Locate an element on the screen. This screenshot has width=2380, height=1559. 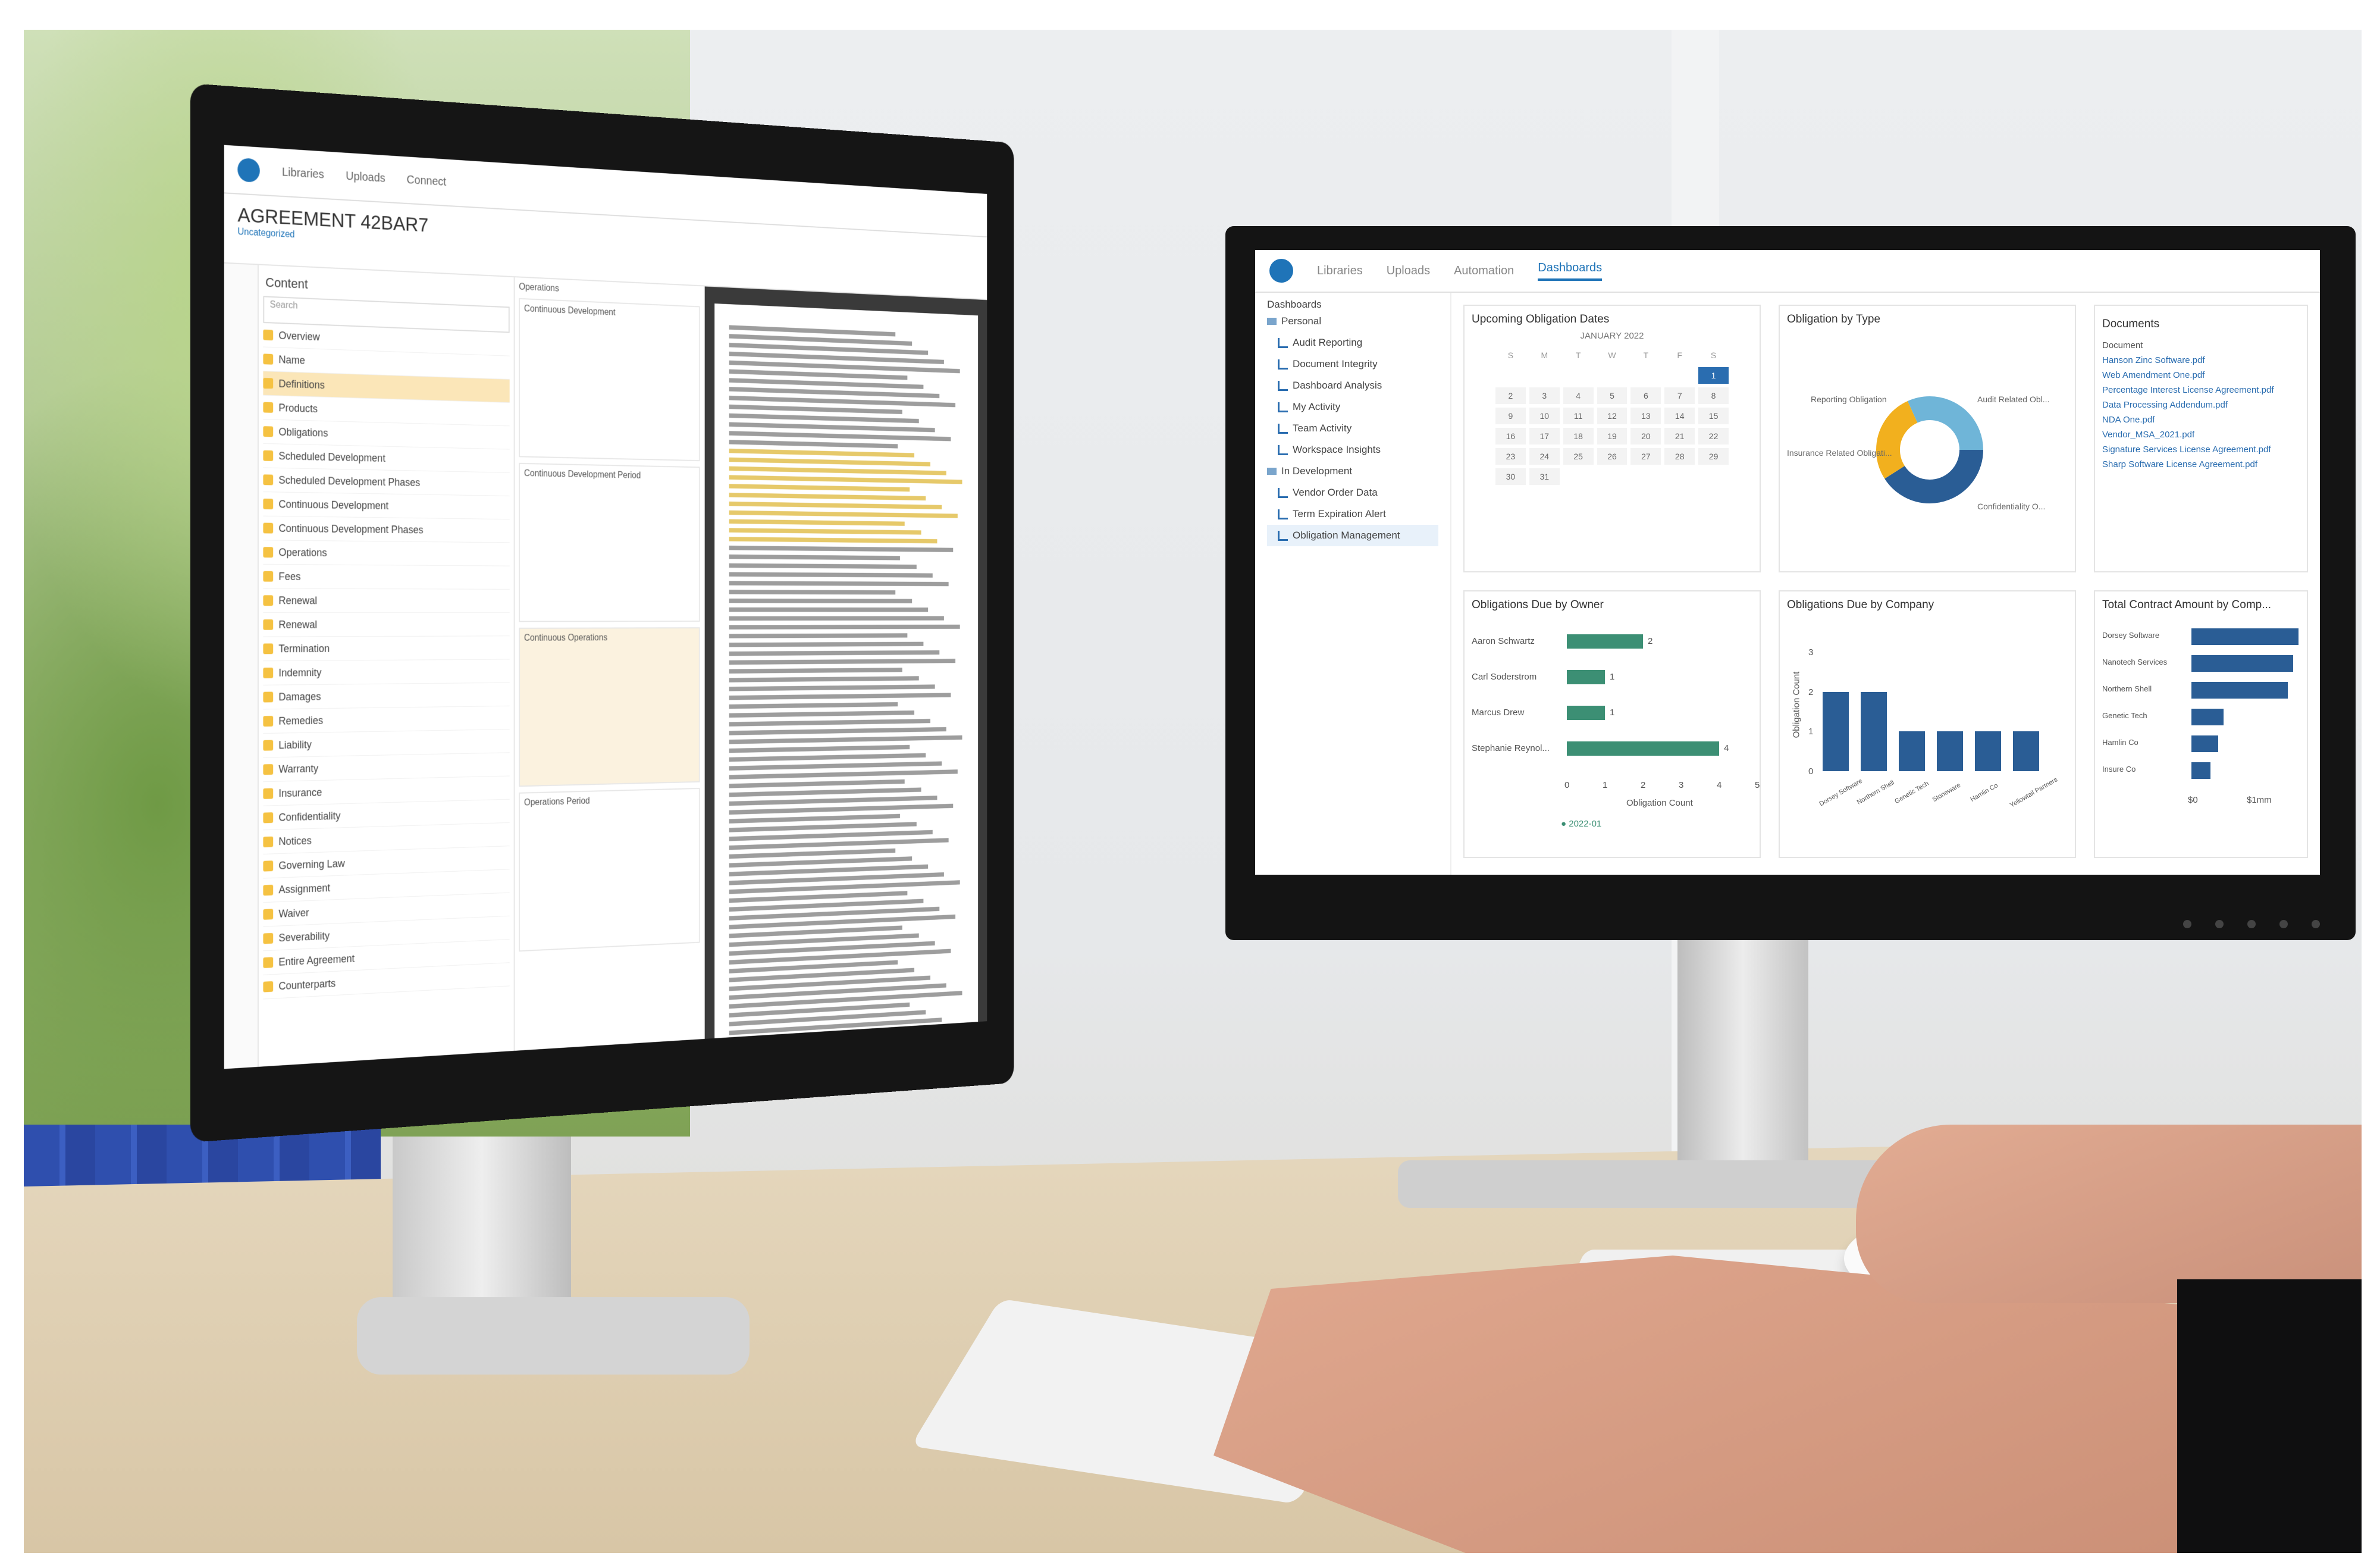
calendar-day: 8 is located at coordinates (1714, 395).